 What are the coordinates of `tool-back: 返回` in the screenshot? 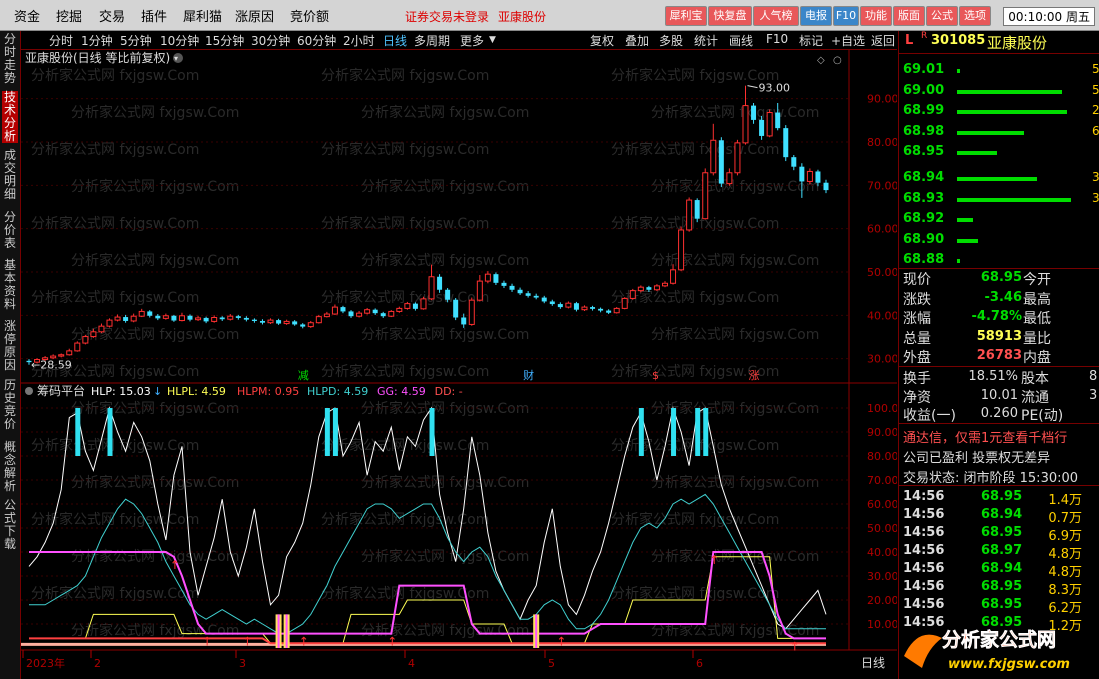 It's located at (883, 40).